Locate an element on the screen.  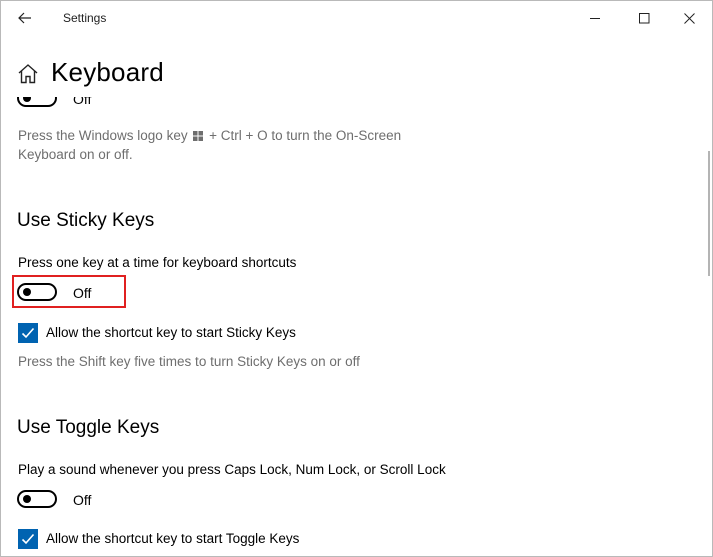
title-bar: Settings is located at coordinates (356, 18).